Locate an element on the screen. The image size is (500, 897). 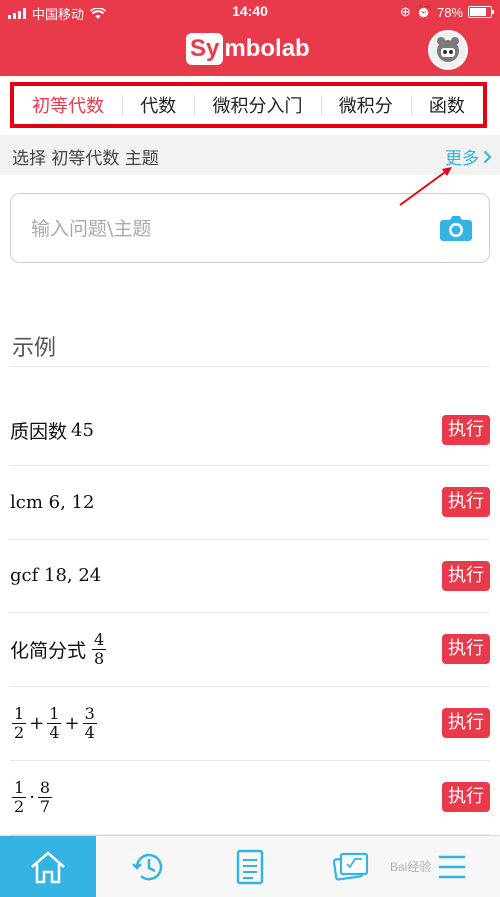
chevron-right-icon is located at coordinates (487, 156).